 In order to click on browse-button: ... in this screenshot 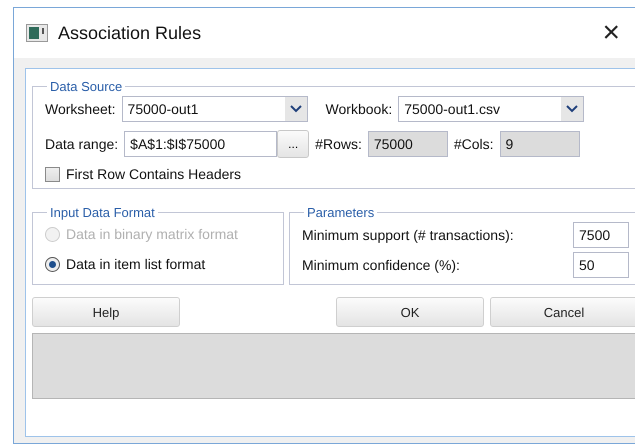, I will do `click(293, 144)`.